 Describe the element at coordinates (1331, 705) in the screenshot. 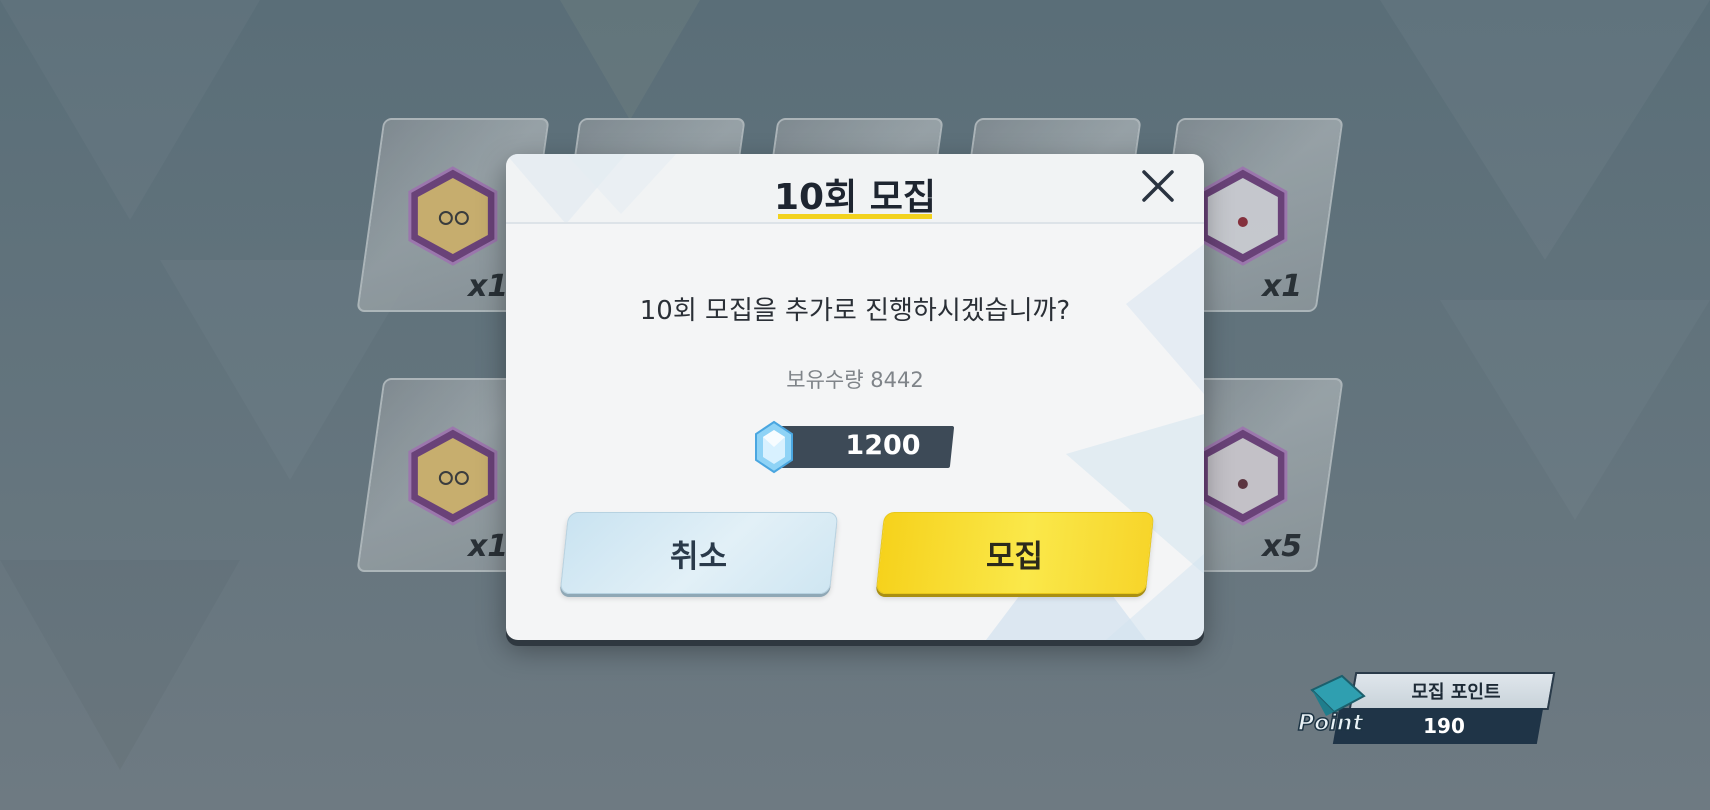

I see `envelope-point-icon: Point` at that location.